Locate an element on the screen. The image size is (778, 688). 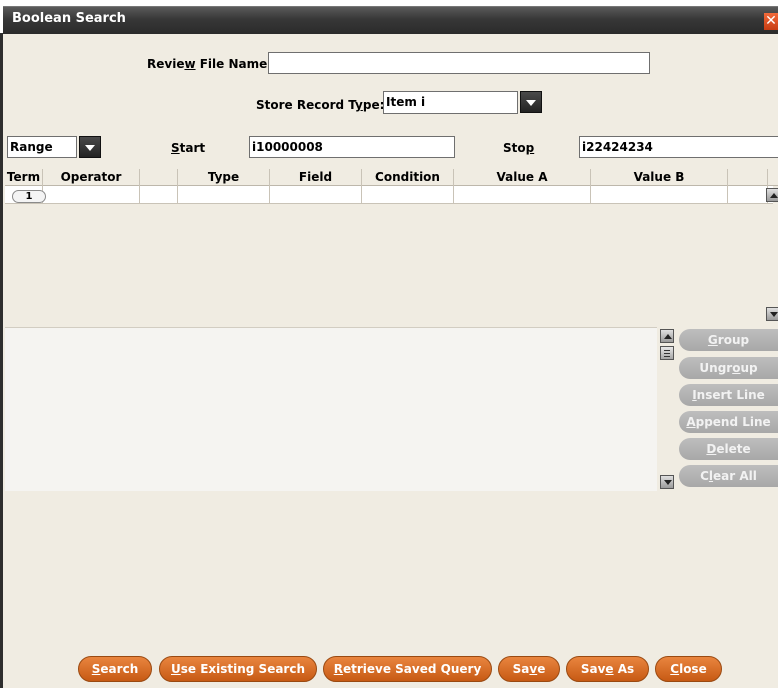
condition-cell is located at coordinates (408, 195).